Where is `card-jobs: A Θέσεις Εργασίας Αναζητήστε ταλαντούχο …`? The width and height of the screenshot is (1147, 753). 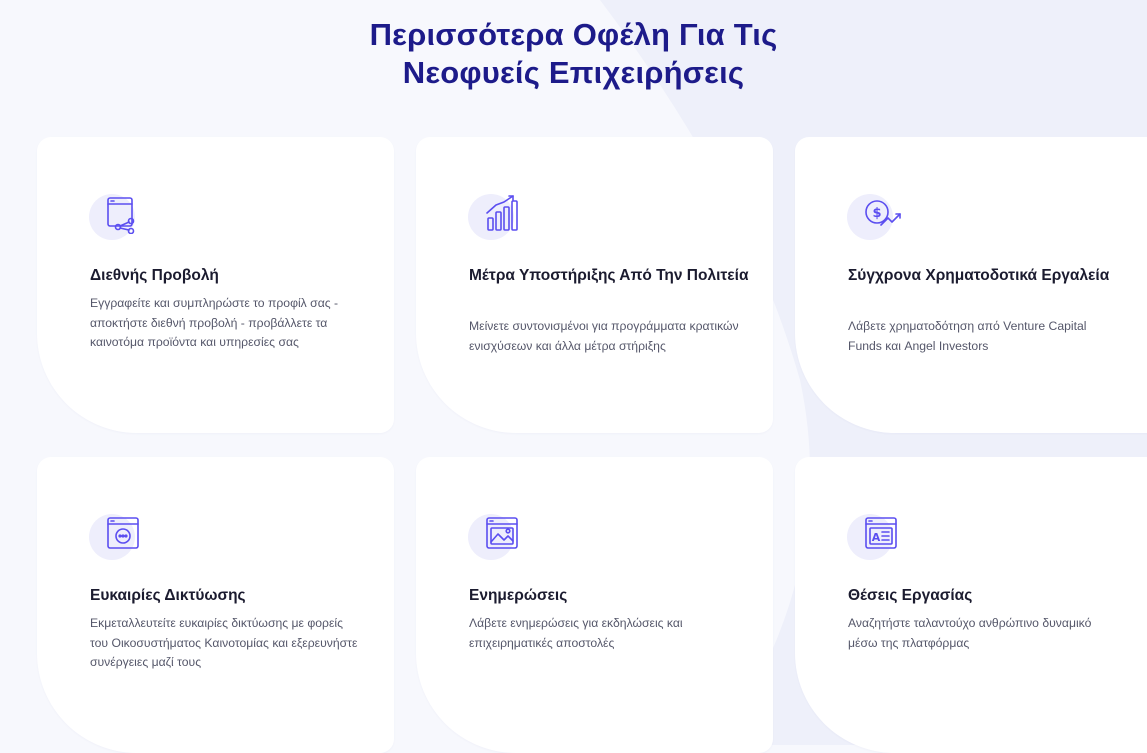
card-jobs: A Θέσεις Εργασίας Αναζητήστε ταλαντούχο … is located at coordinates (971, 605).